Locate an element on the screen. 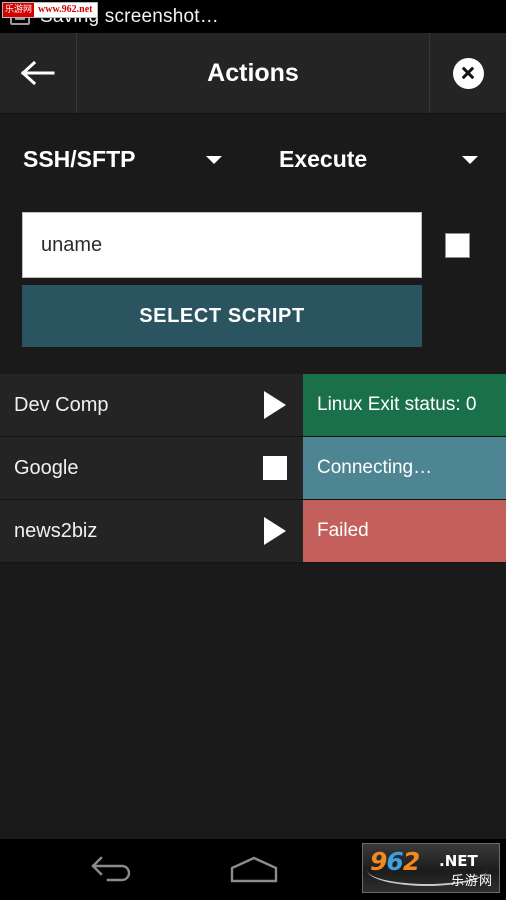  selector-row: SSH/SFTP Execute is located at coordinates (253, 159).